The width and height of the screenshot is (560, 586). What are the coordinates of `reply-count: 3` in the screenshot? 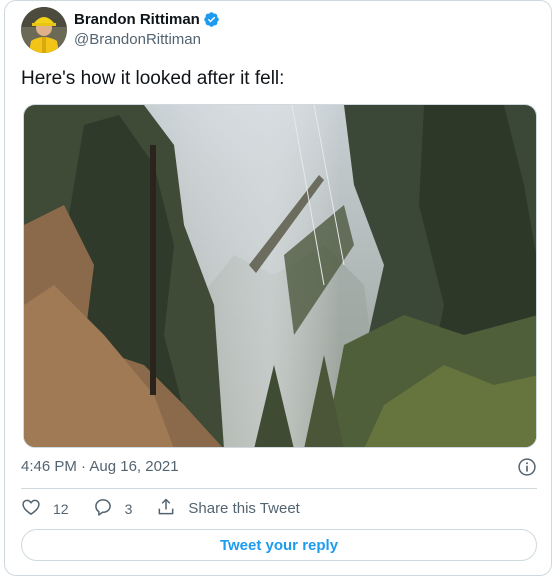 It's located at (128, 509).